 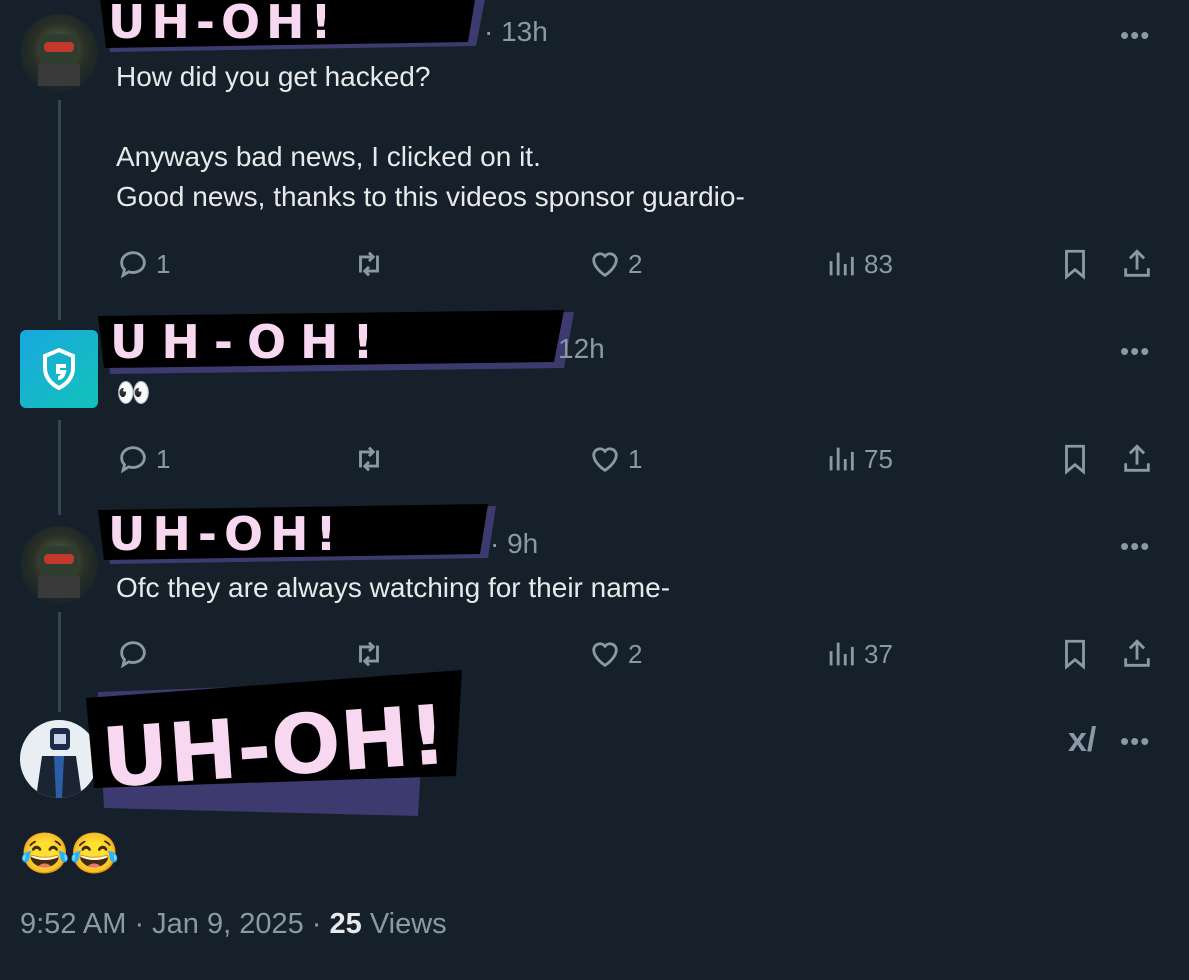 What do you see at coordinates (858, 459) in the screenshot?
I see `views-button: 75` at bounding box center [858, 459].